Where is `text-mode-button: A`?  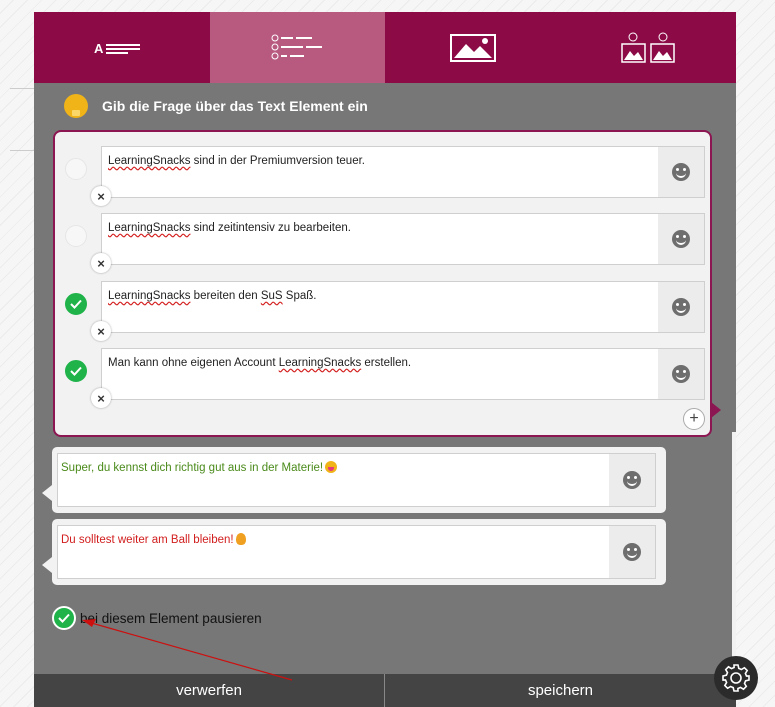 text-mode-button: A is located at coordinates (122, 47).